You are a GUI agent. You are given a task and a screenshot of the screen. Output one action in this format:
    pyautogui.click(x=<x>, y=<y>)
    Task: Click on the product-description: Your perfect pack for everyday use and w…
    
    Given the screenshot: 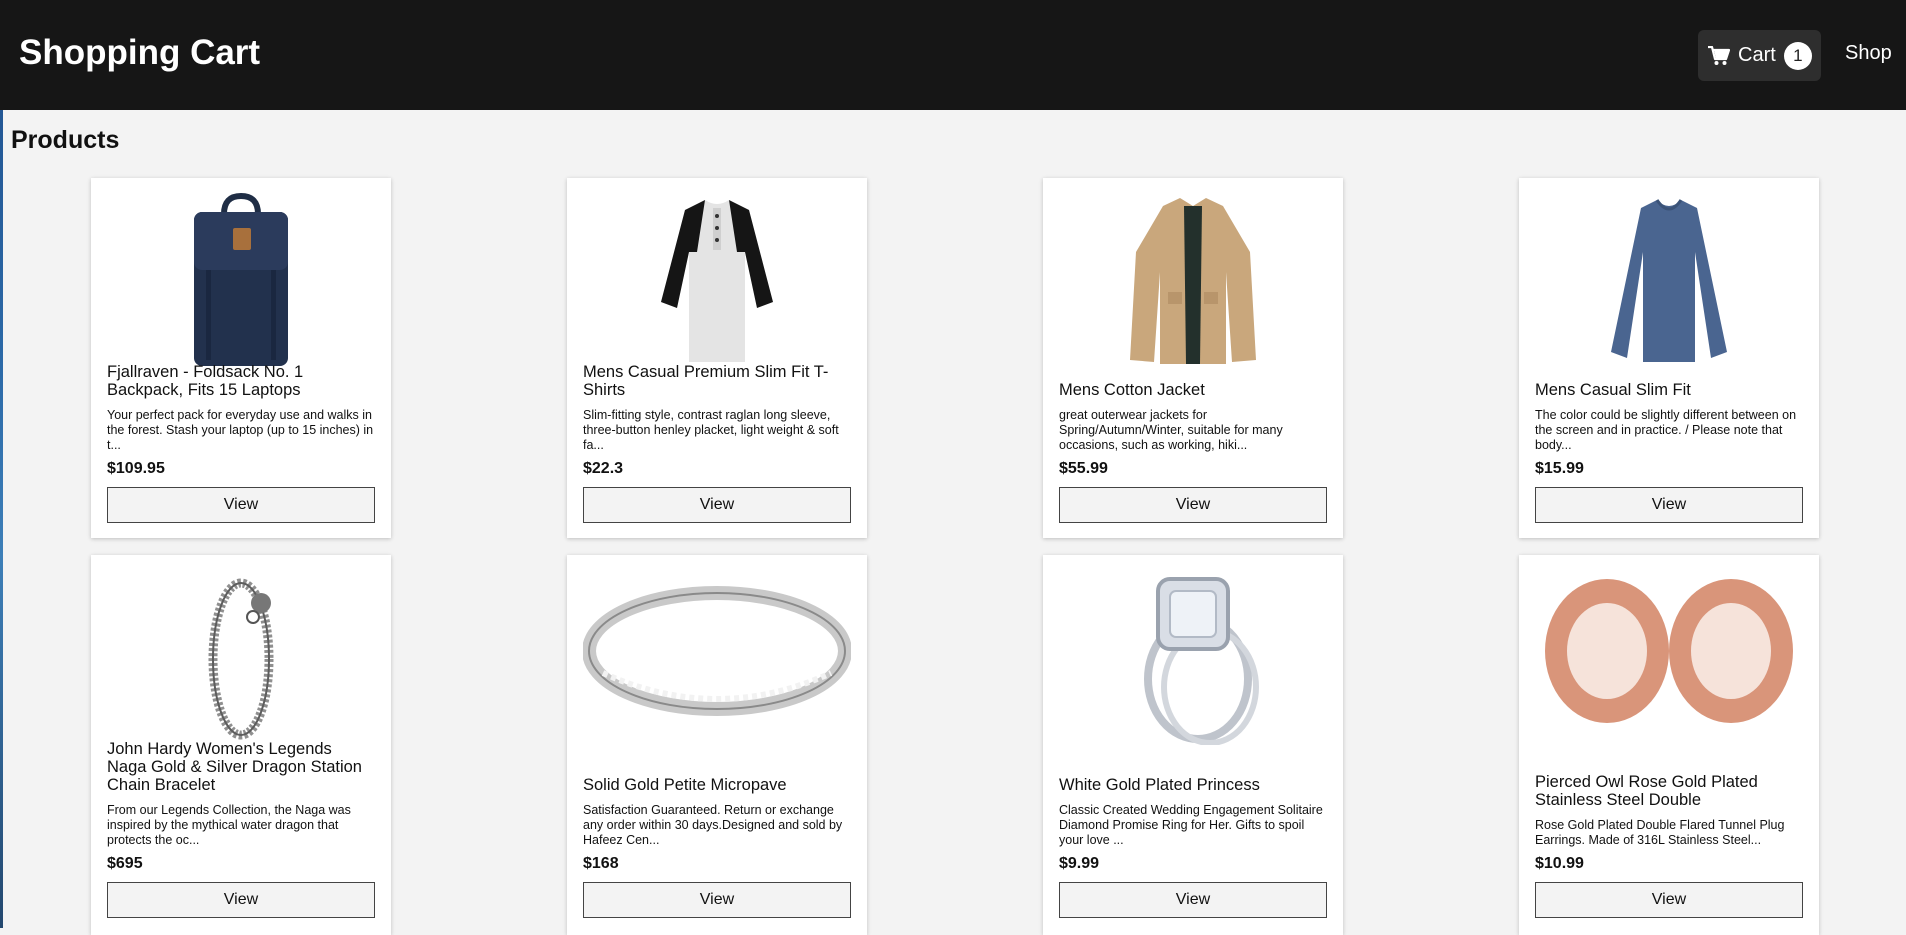 What is the action you would take?
    pyautogui.click(x=240, y=430)
    